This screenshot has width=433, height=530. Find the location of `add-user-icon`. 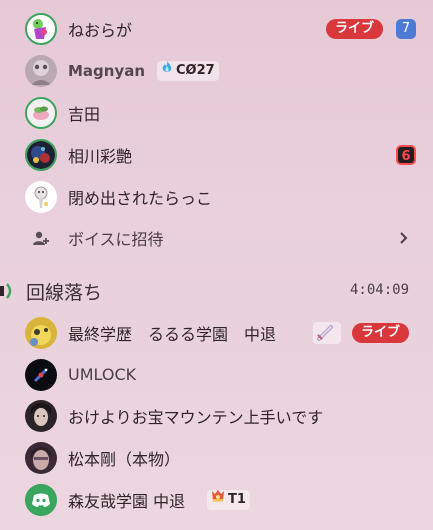

add-user-icon is located at coordinates (41, 240).